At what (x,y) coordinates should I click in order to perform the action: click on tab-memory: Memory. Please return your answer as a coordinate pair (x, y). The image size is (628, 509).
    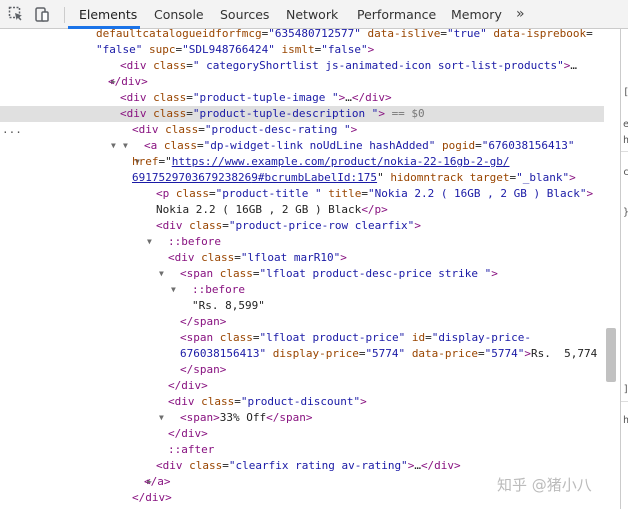
    Looking at the image, I should click on (476, 14).